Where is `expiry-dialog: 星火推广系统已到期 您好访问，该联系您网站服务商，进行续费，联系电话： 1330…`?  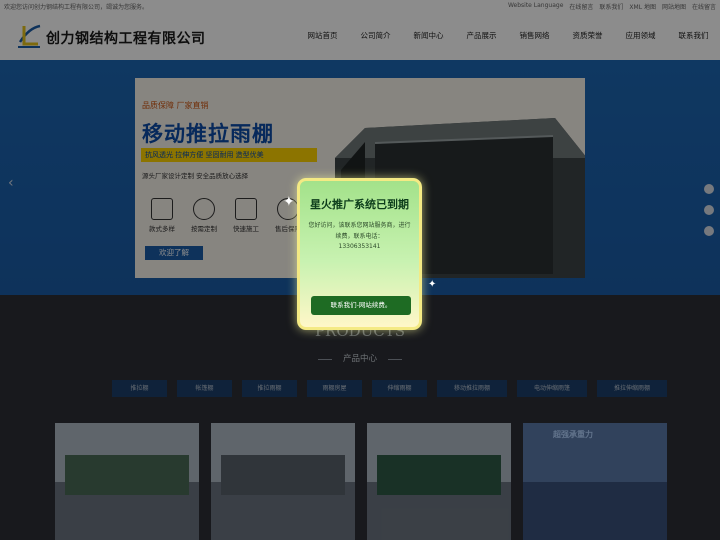 expiry-dialog: 星火推广系统已到期 您好访问，该联系您网站服务商，进行续费，联系电话： 1330… is located at coordinates (359, 254).